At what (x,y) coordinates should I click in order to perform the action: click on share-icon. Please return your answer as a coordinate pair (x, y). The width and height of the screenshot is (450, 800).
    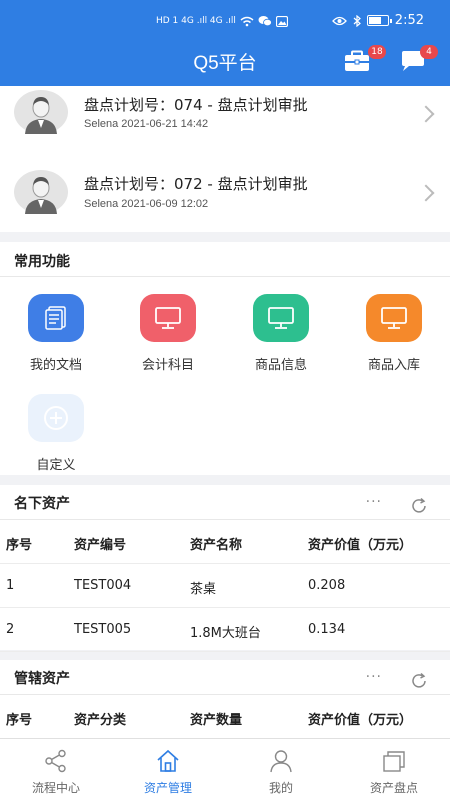
    Looking at the image, I should click on (55, 761).